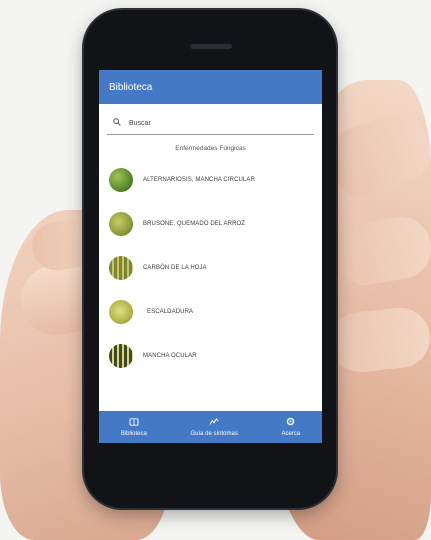 The height and width of the screenshot is (540, 431). What do you see at coordinates (170, 356) in the screenshot?
I see `list-item-label: MANCHA OCULAR` at bounding box center [170, 356].